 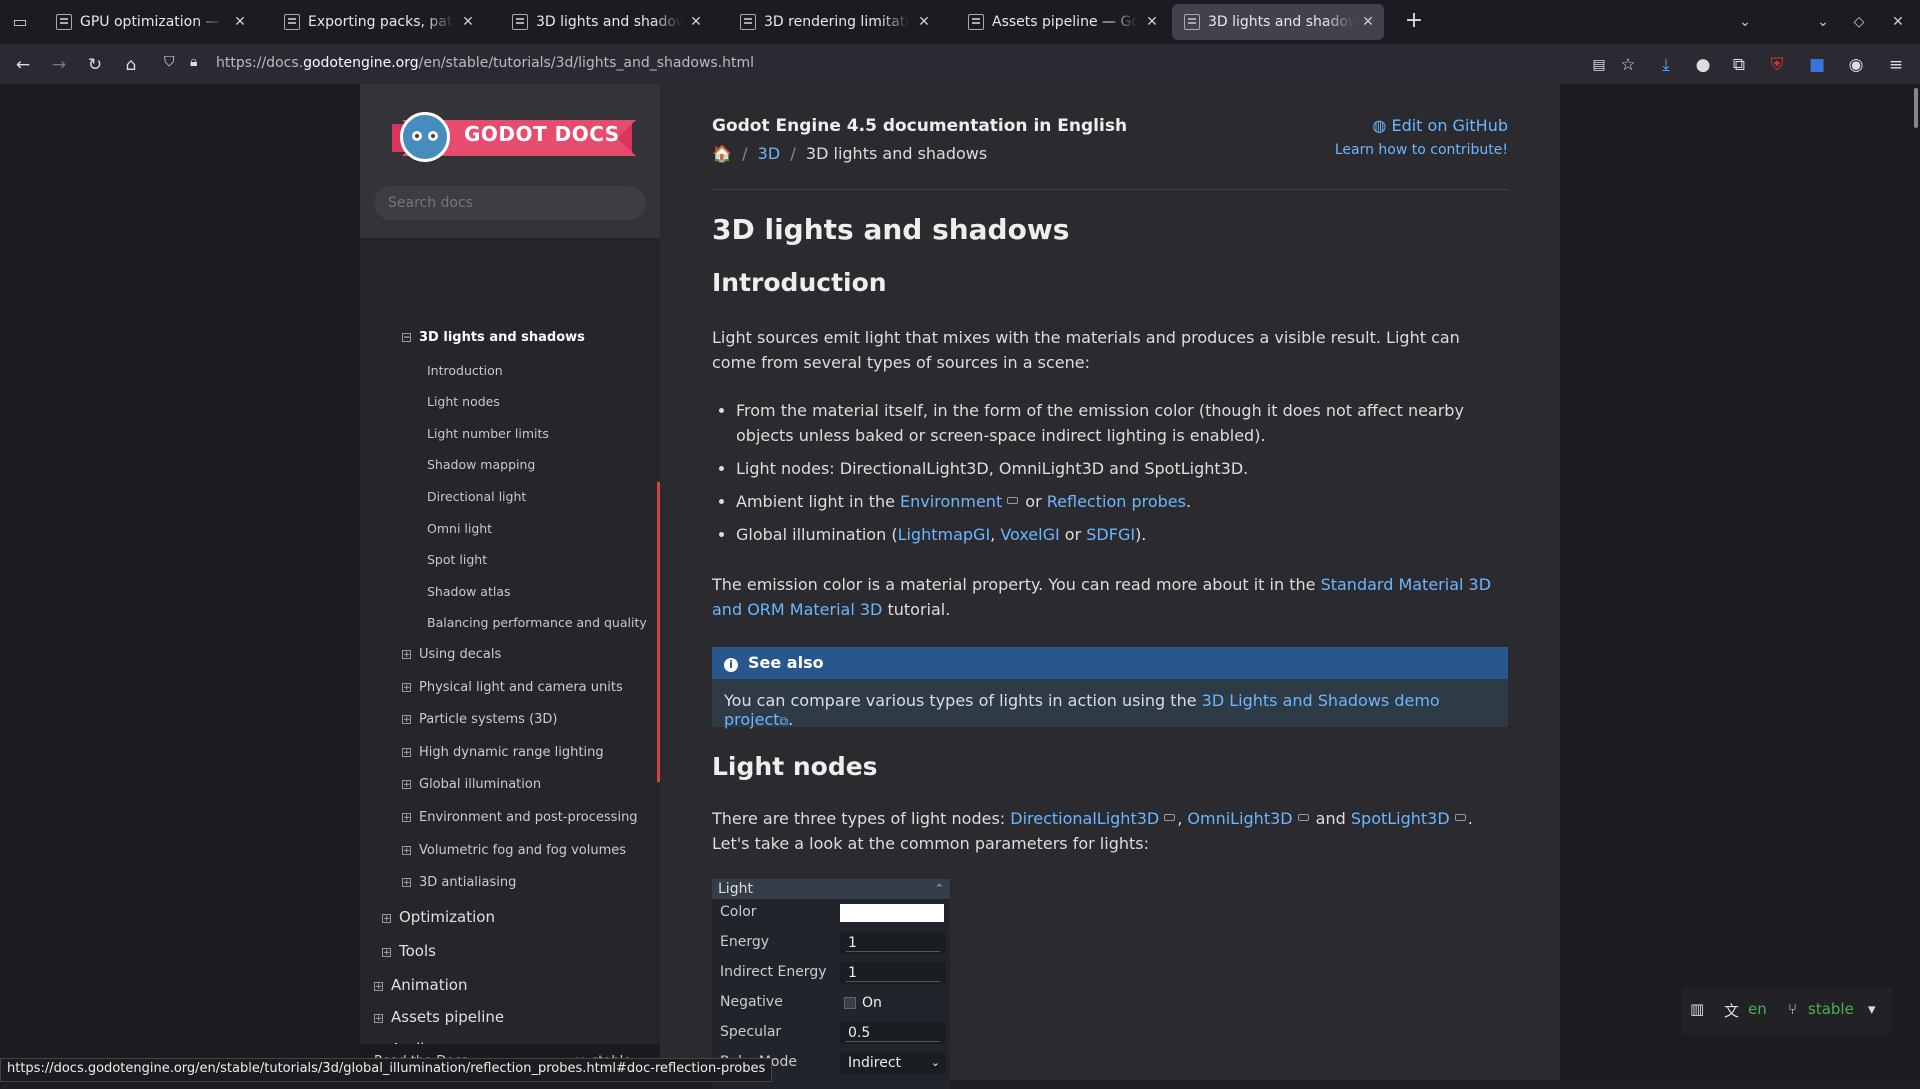 What do you see at coordinates (131, 65) in the screenshot?
I see `home-icon: ⌂` at bounding box center [131, 65].